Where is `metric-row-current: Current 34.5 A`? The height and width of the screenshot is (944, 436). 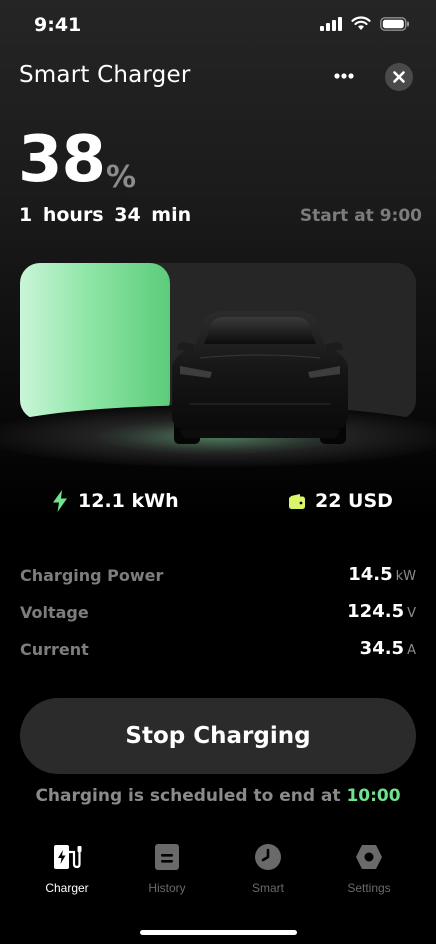
metric-row-current: Current 34.5 A is located at coordinates (218, 650).